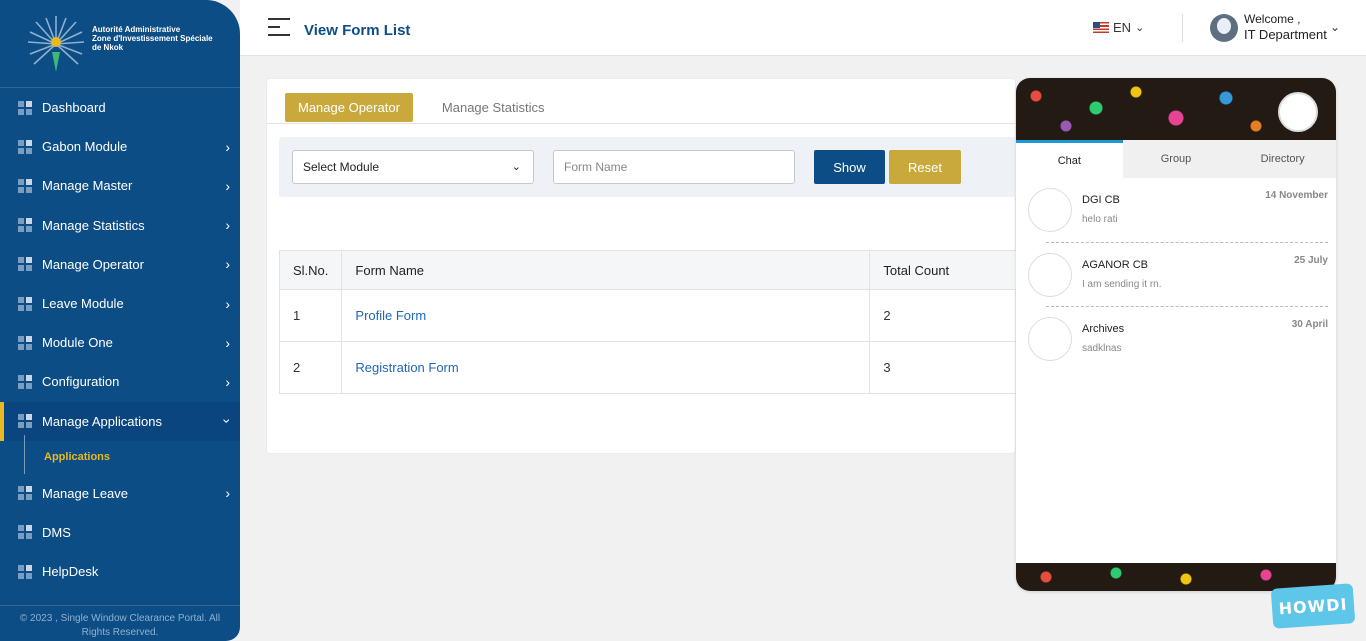 The width and height of the screenshot is (1366, 641). I want to click on sidebar-item-label: HelpDesk, so click(70, 572).